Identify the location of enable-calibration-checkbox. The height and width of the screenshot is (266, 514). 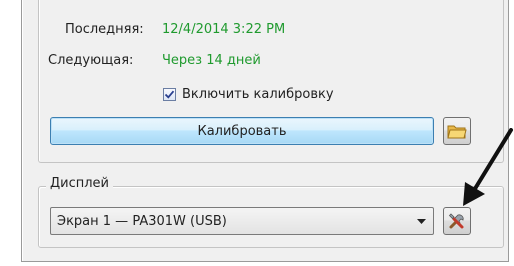
(169, 94).